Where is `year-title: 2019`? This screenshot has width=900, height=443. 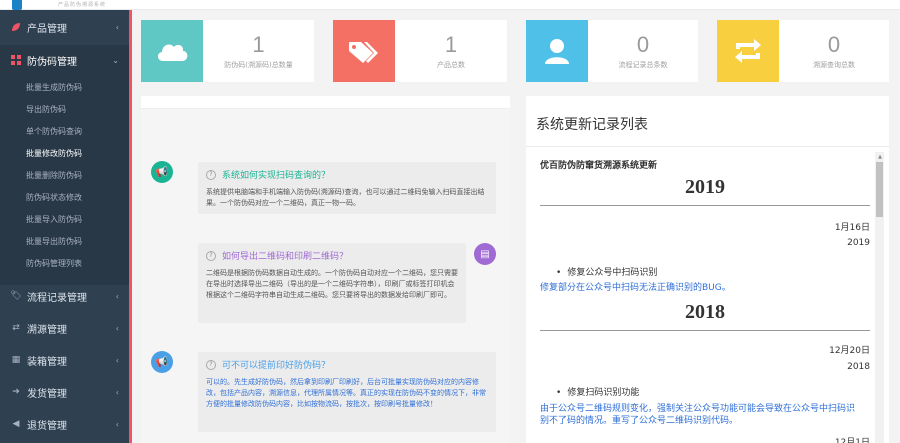
year-title: 2019 is located at coordinates (705, 187).